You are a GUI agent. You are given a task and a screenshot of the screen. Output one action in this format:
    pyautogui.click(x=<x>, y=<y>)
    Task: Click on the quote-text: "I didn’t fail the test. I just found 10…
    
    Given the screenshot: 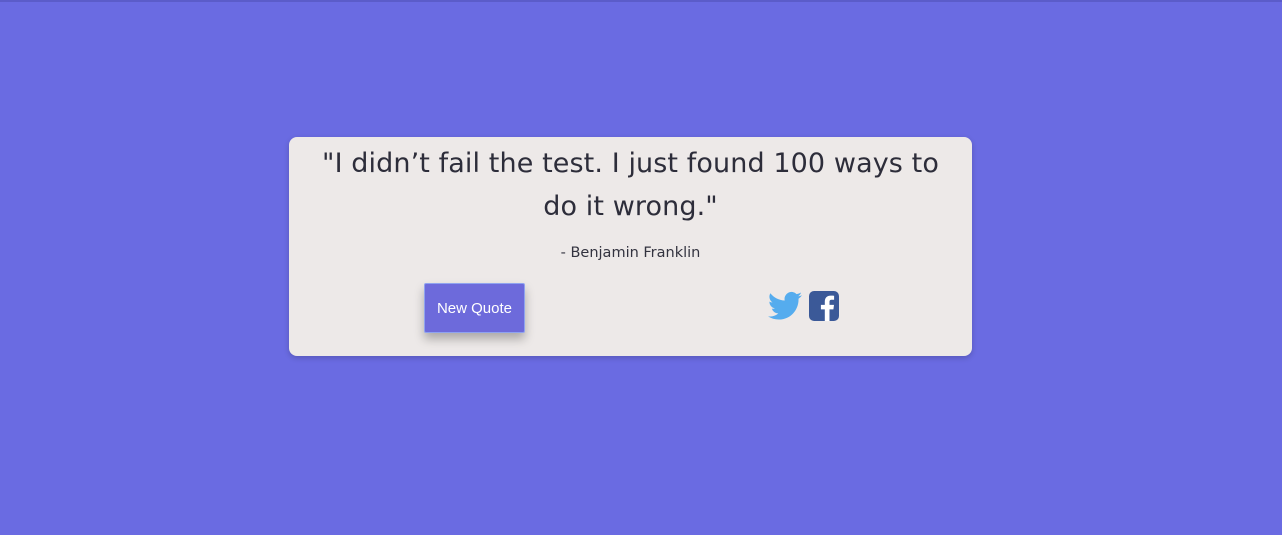 What is the action you would take?
    pyautogui.click(x=630, y=185)
    